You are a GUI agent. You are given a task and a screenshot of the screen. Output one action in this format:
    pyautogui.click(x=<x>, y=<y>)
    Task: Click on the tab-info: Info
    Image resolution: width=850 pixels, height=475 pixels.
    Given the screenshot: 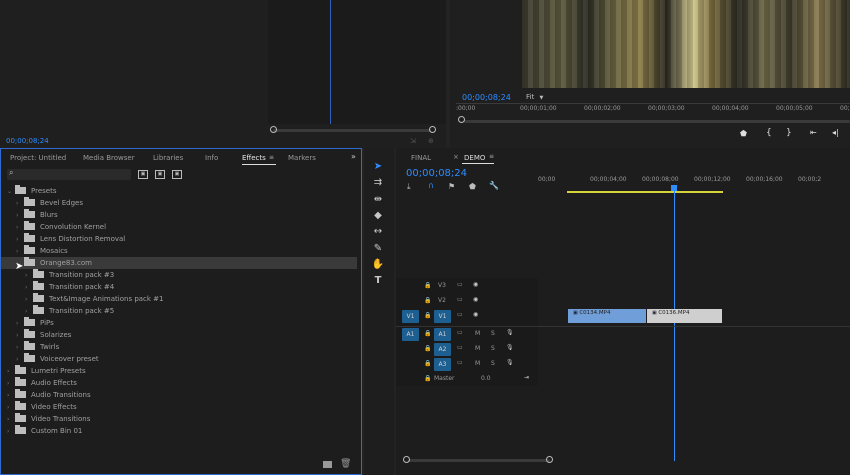 What is the action you would take?
    pyautogui.click(x=211, y=158)
    